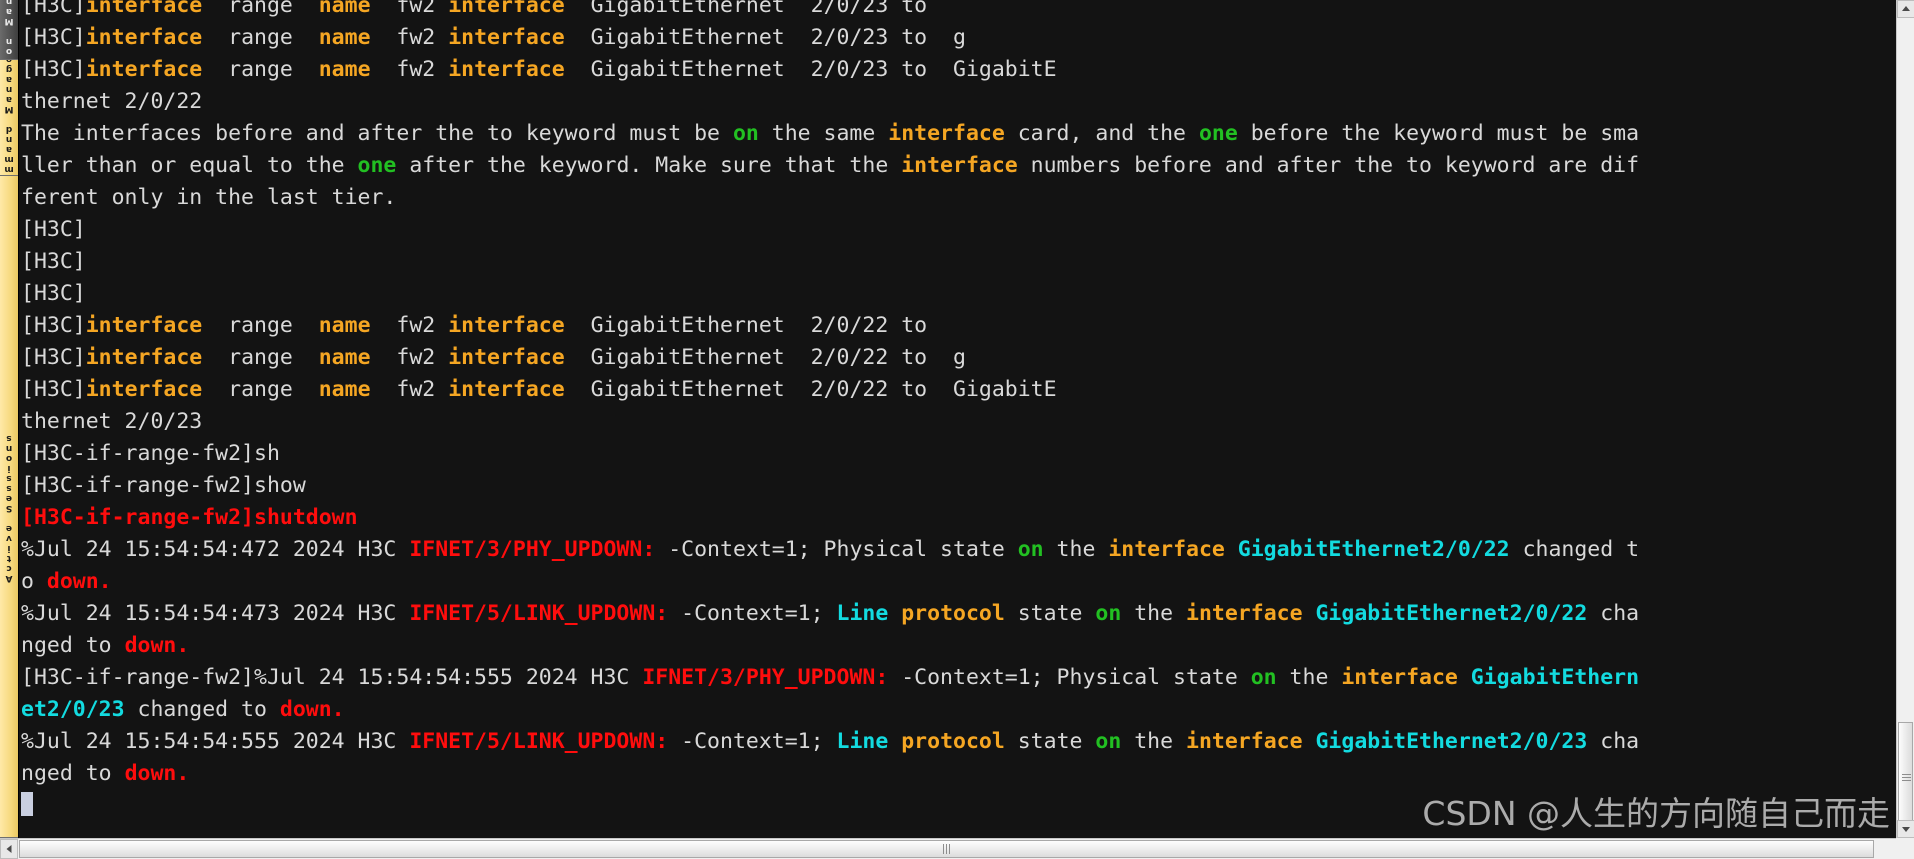  Describe the element at coordinates (150, 453) in the screenshot. I see `terminal-text-segment: [H3C-if-range-fw2]sh` at that location.